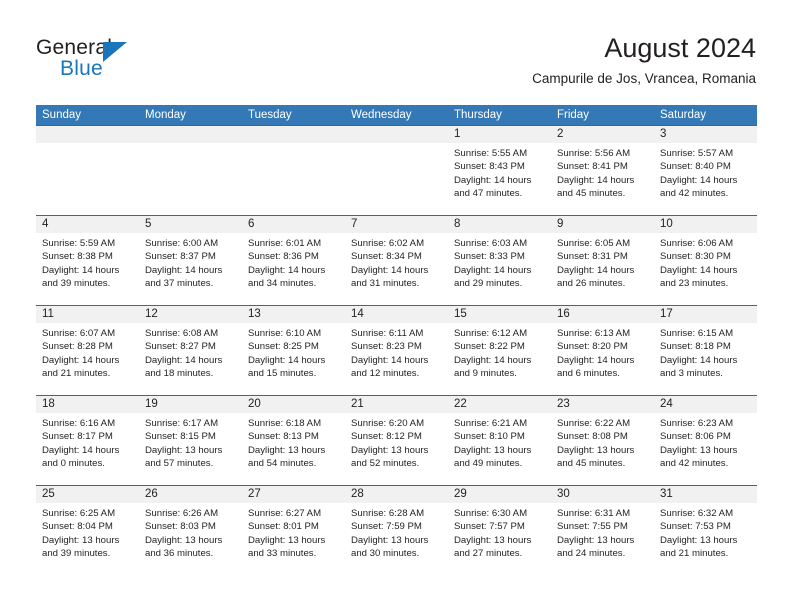 This screenshot has height=612, width=792. What do you see at coordinates (136, 61) in the screenshot?
I see `general-blue-logo: General Blue` at bounding box center [136, 61].